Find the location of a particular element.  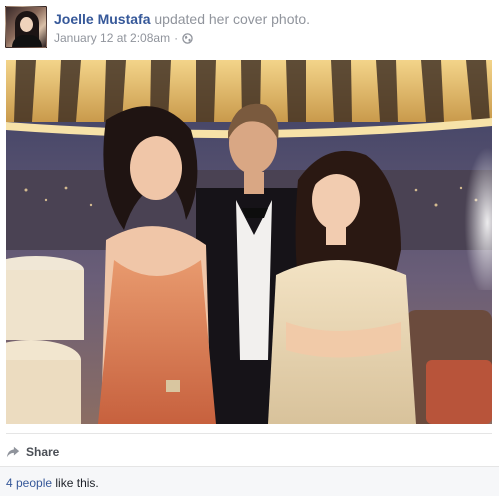

timestamp-link: January 12 at 2:08am is located at coordinates (112, 38).